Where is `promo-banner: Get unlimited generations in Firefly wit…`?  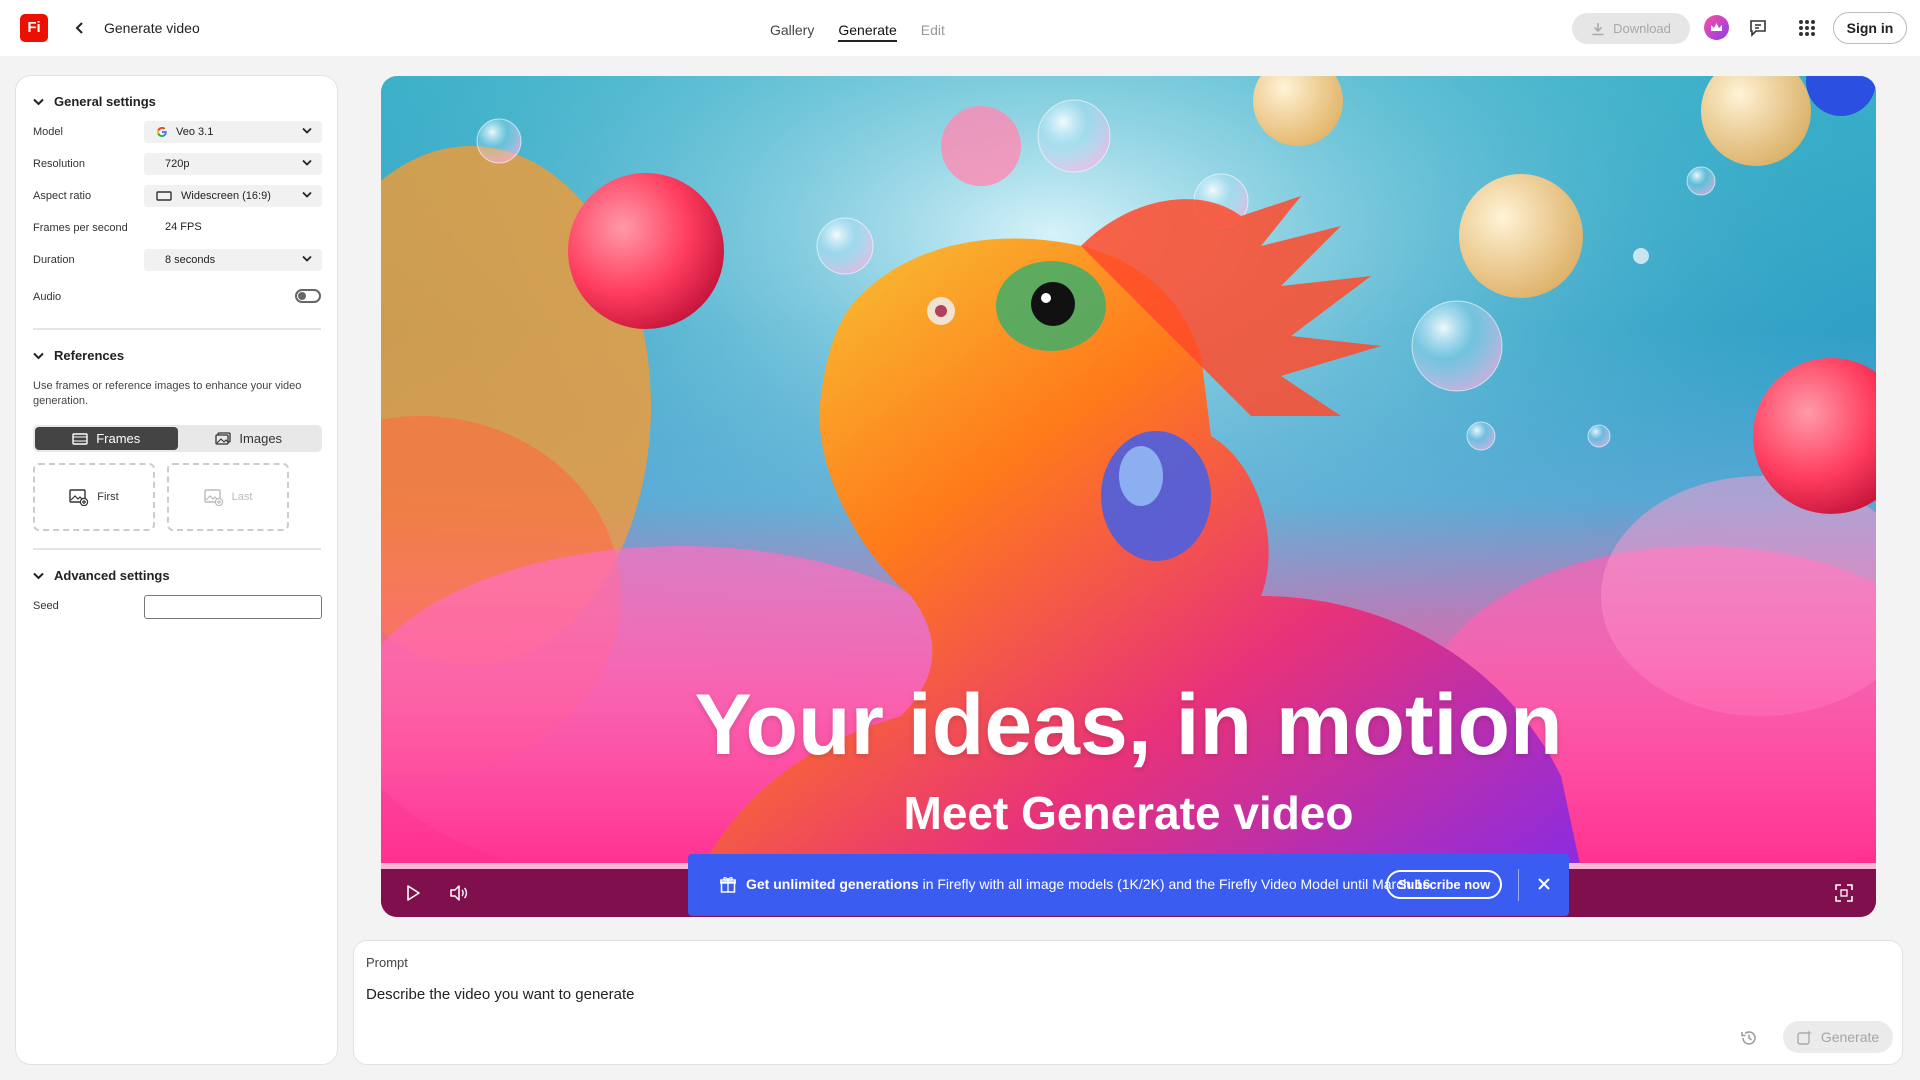 promo-banner: Get unlimited generations in Firefly wit… is located at coordinates (1128, 885).